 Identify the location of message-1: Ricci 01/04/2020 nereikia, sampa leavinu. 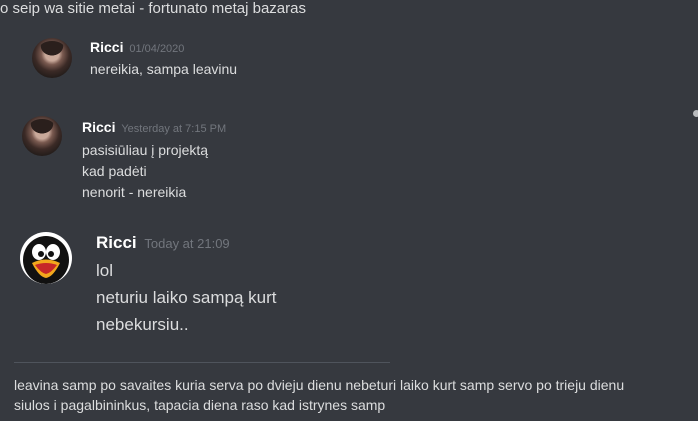
(350, 61).